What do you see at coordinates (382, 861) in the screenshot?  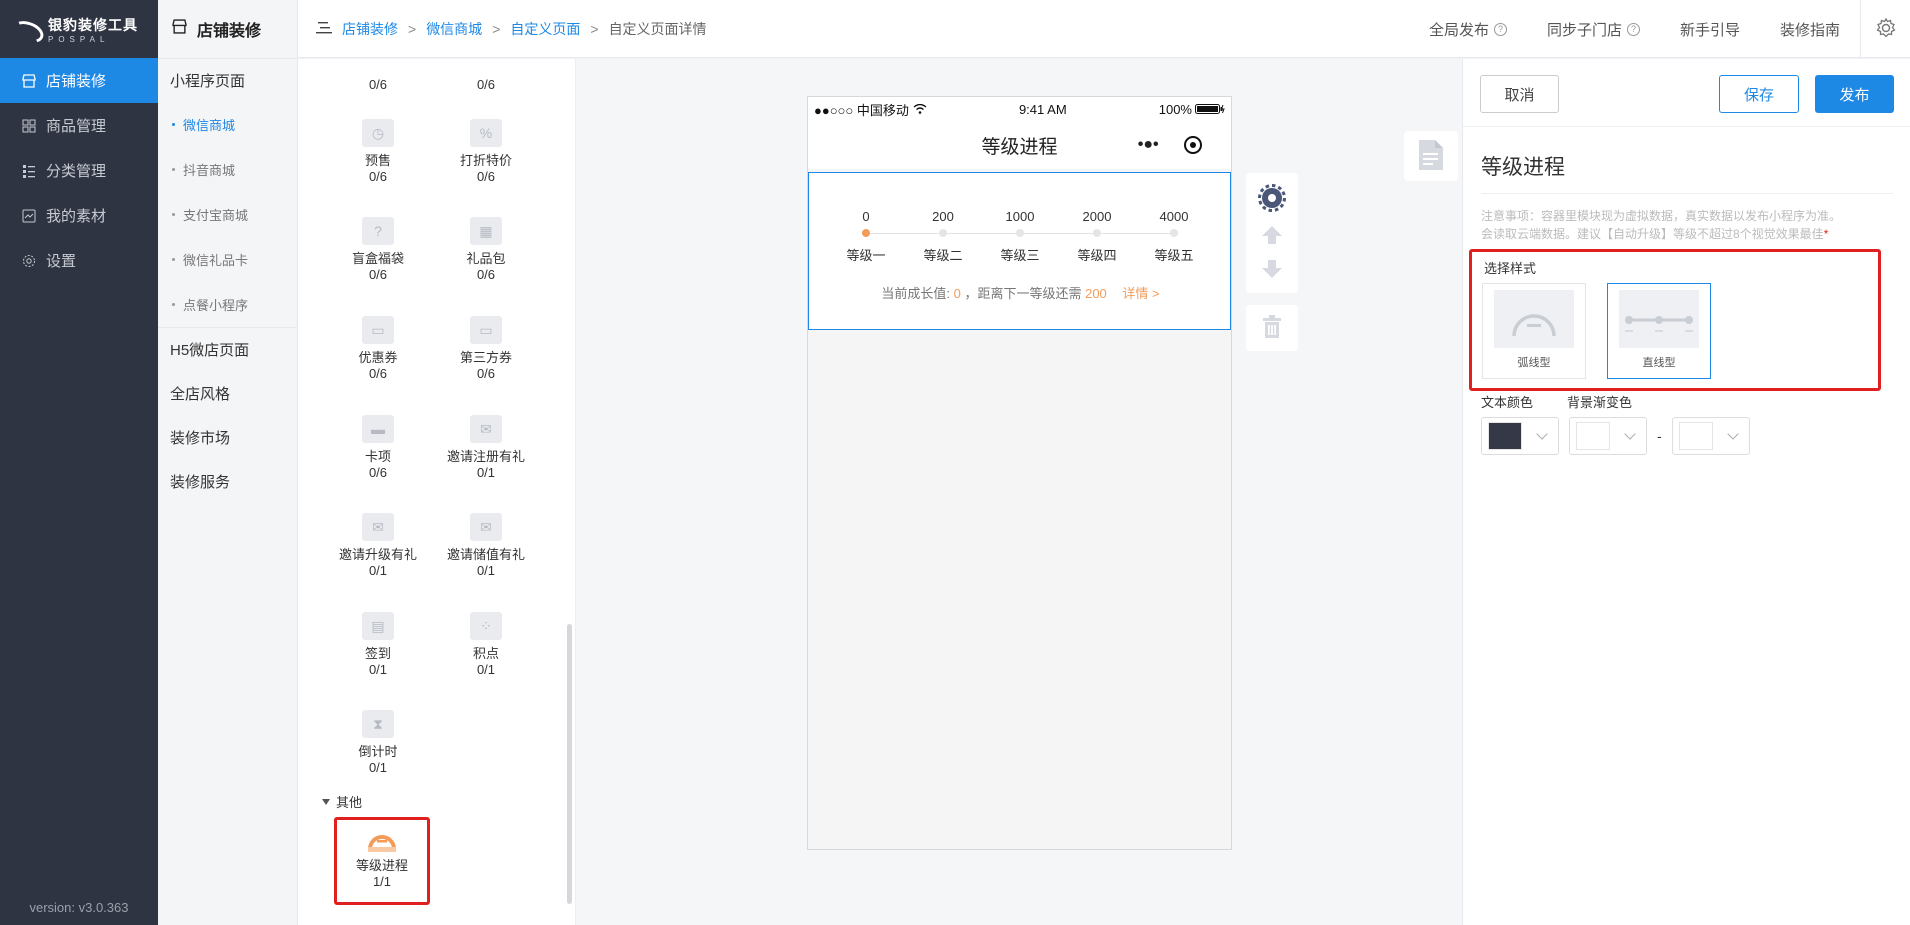 I see `component-level-progress: 等级进程 1/1` at bounding box center [382, 861].